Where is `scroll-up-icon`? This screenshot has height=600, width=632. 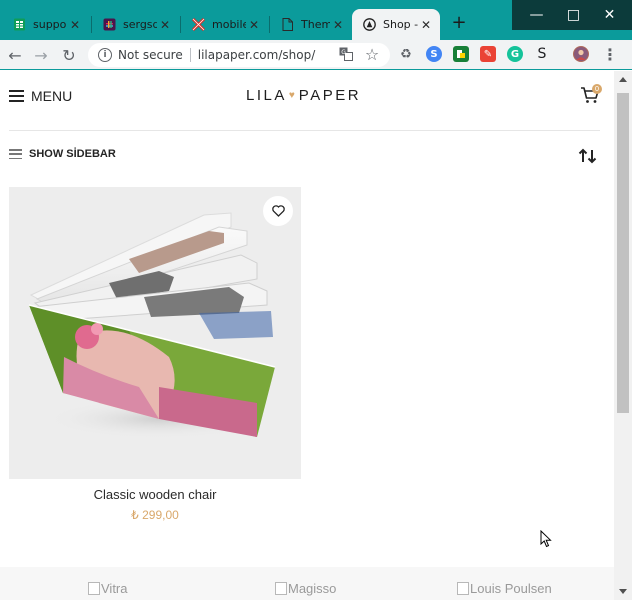
scroll-up-icon is located at coordinates (623, 79).